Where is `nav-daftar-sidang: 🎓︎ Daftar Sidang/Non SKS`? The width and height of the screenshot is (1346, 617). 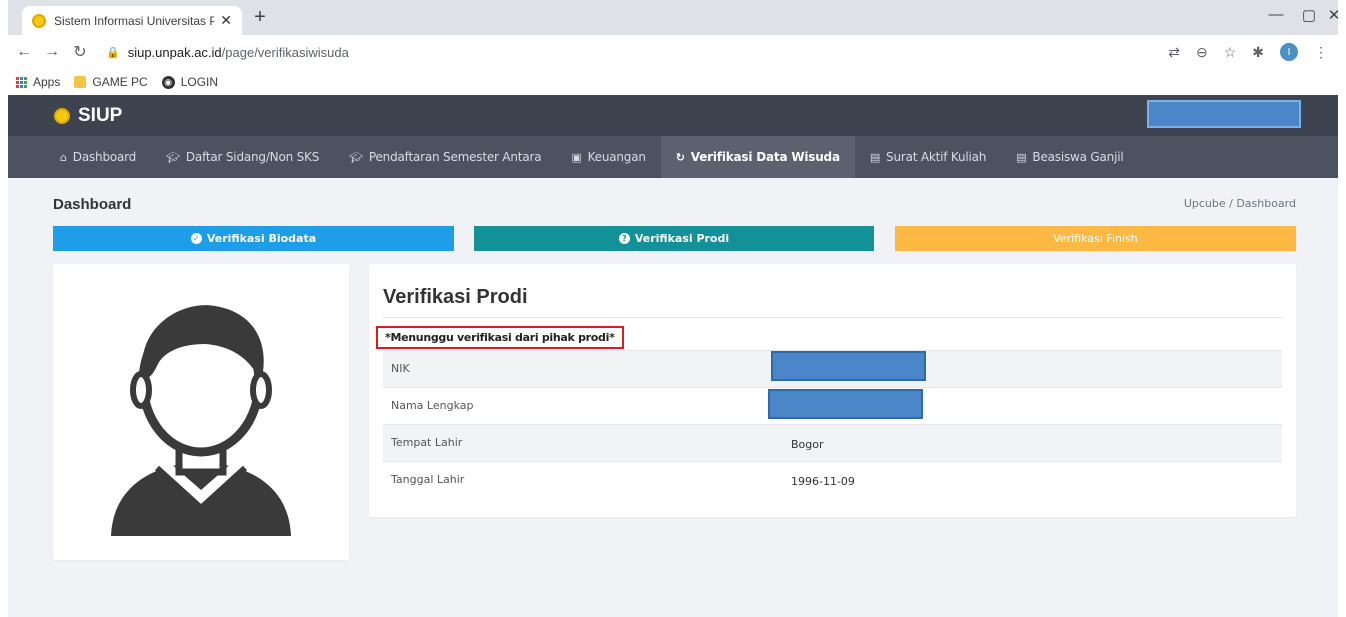
nav-daftar-sidang: 🎓︎ Daftar Sidang/Non SKS is located at coordinates (242, 157).